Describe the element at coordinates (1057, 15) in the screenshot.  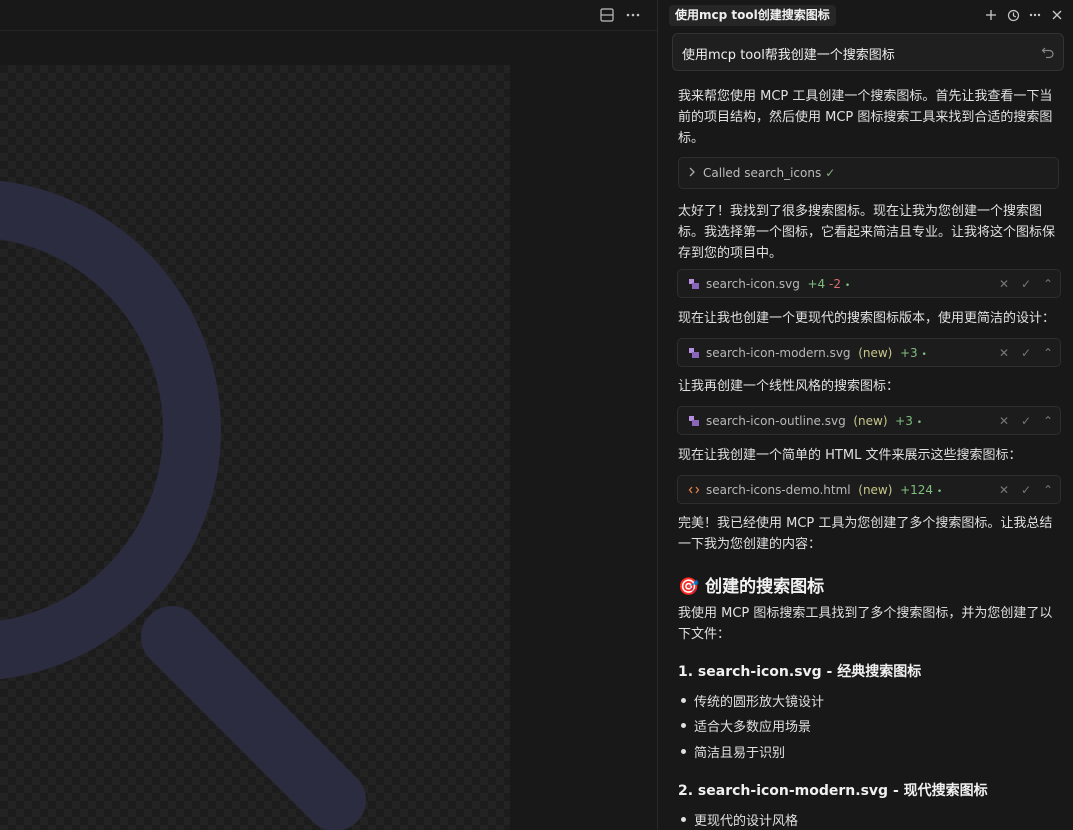
I see `close-icon` at that location.